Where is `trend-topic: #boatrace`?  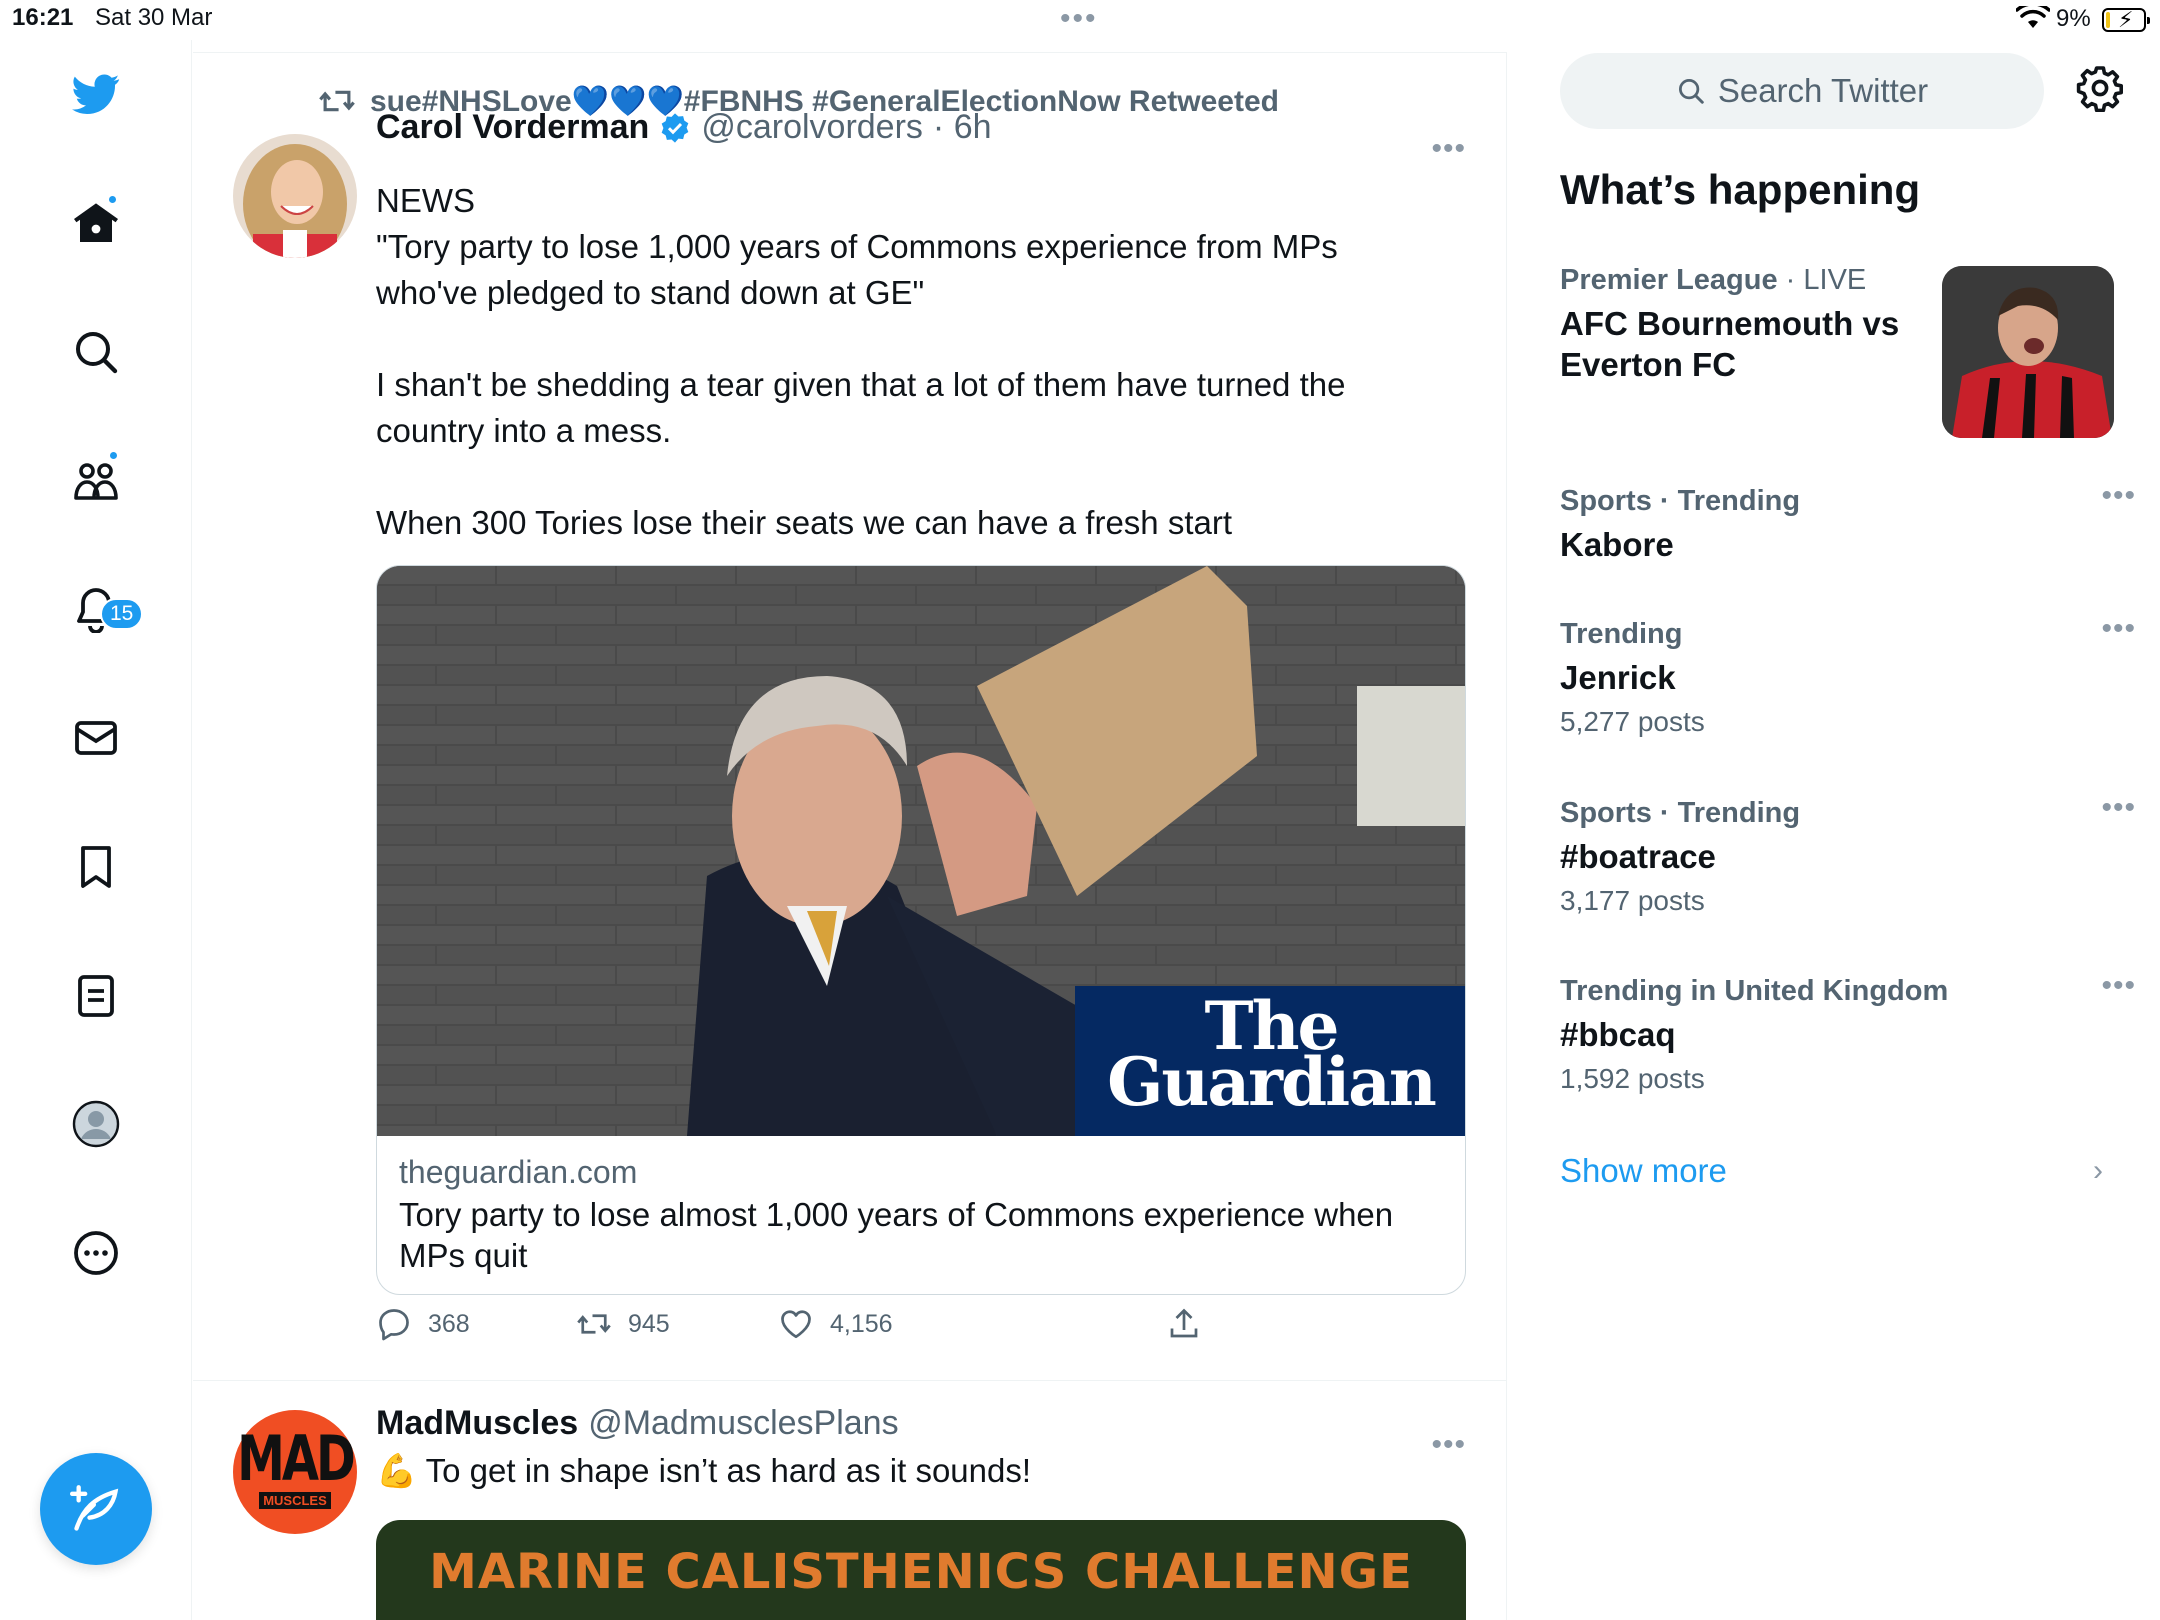 trend-topic: #boatrace is located at coordinates (1638, 856).